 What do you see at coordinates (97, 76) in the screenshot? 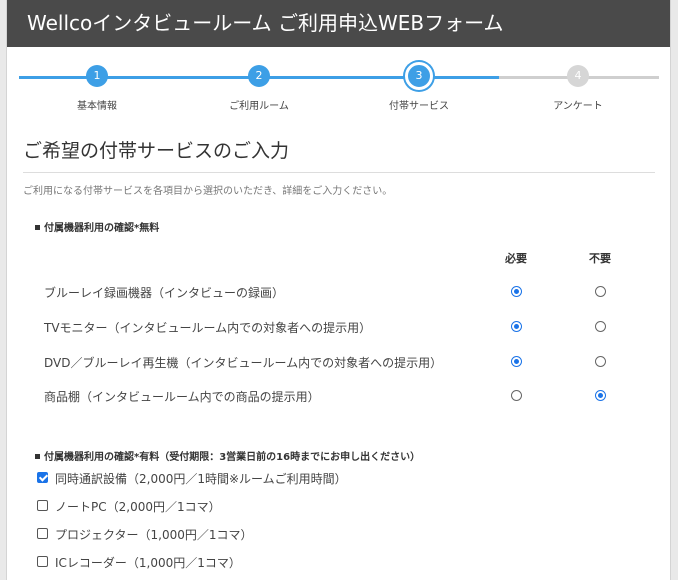
I see `step-number: 1` at bounding box center [97, 76].